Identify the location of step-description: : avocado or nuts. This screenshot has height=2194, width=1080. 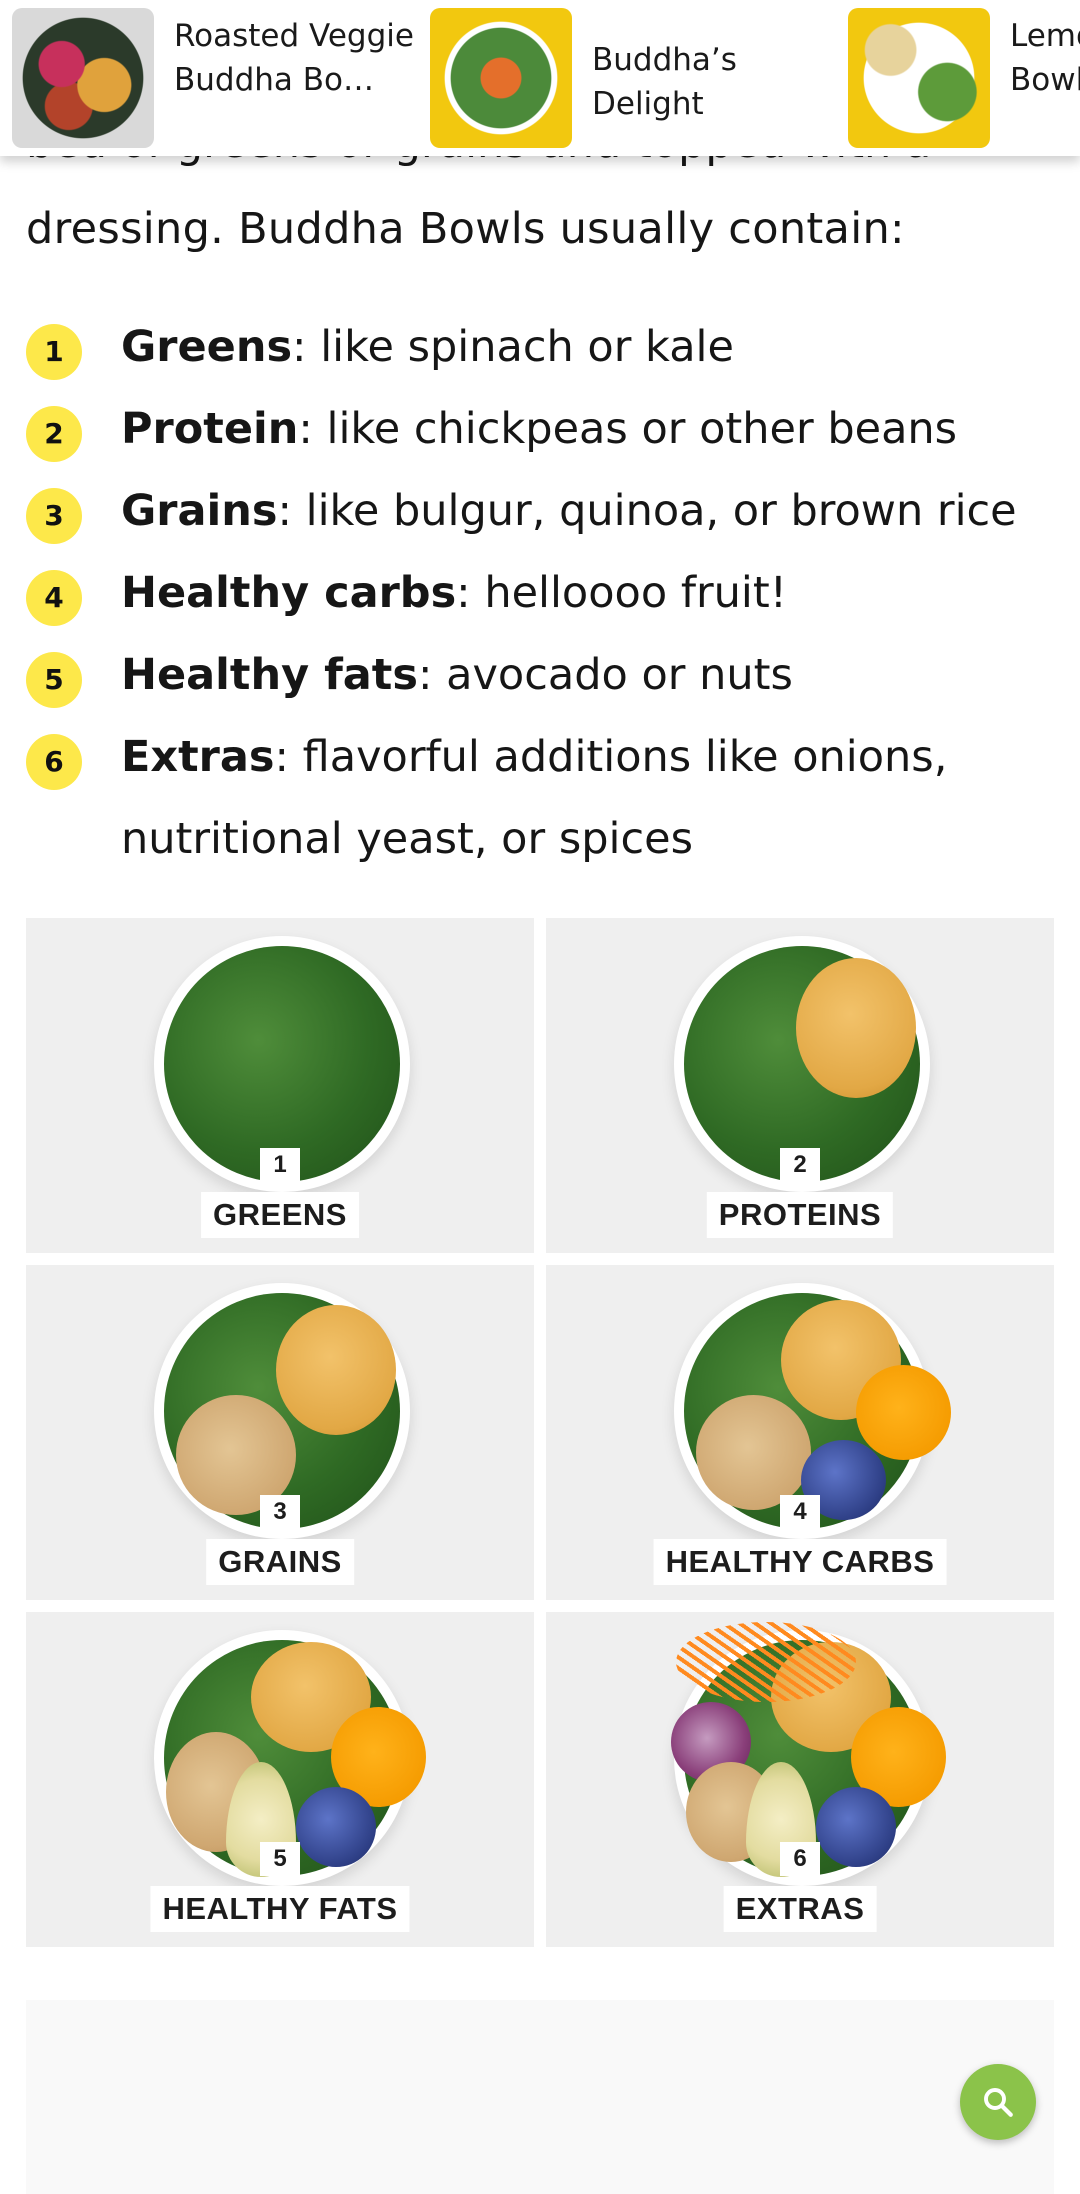
(605, 675).